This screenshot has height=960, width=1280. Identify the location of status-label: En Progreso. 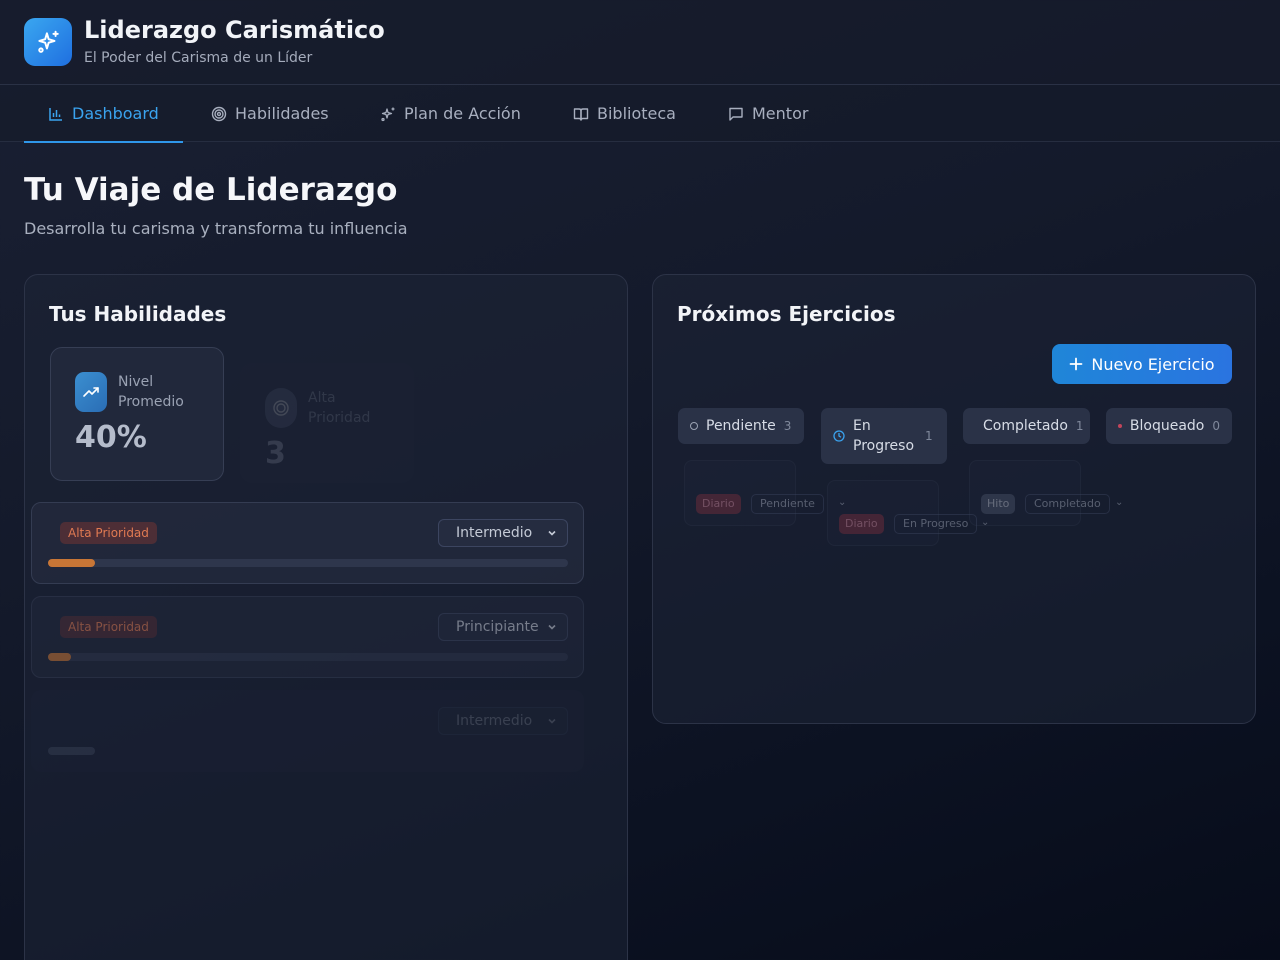
(884, 436).